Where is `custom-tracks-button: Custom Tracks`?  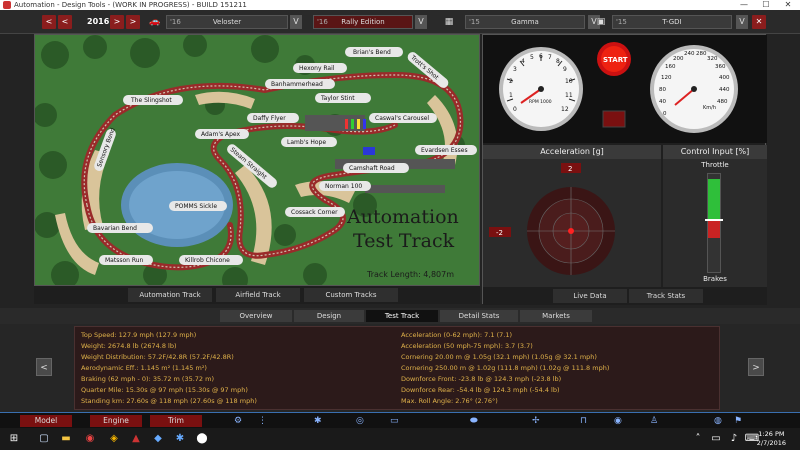
custom-tracks-button: Custom Tracks is located at coordinates (351, 295).